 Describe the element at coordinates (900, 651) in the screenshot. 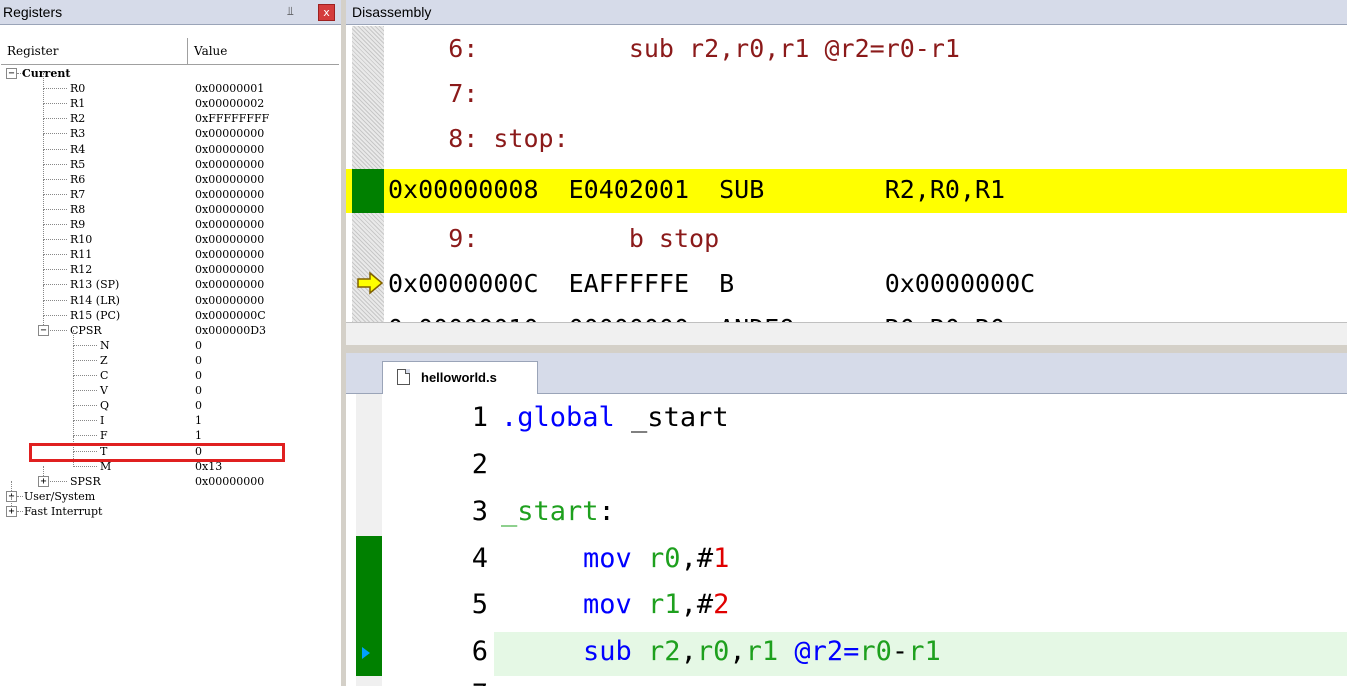

I see `code-token: -` at that location.